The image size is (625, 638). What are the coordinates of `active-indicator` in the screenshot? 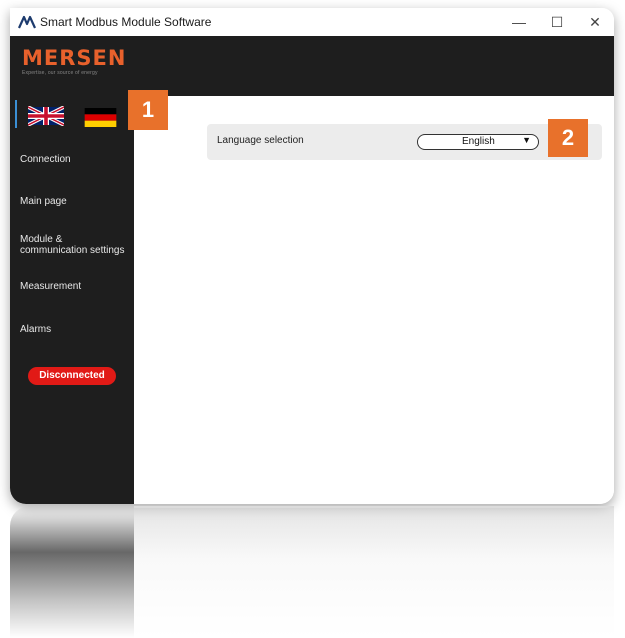 It's located at (16, 114).